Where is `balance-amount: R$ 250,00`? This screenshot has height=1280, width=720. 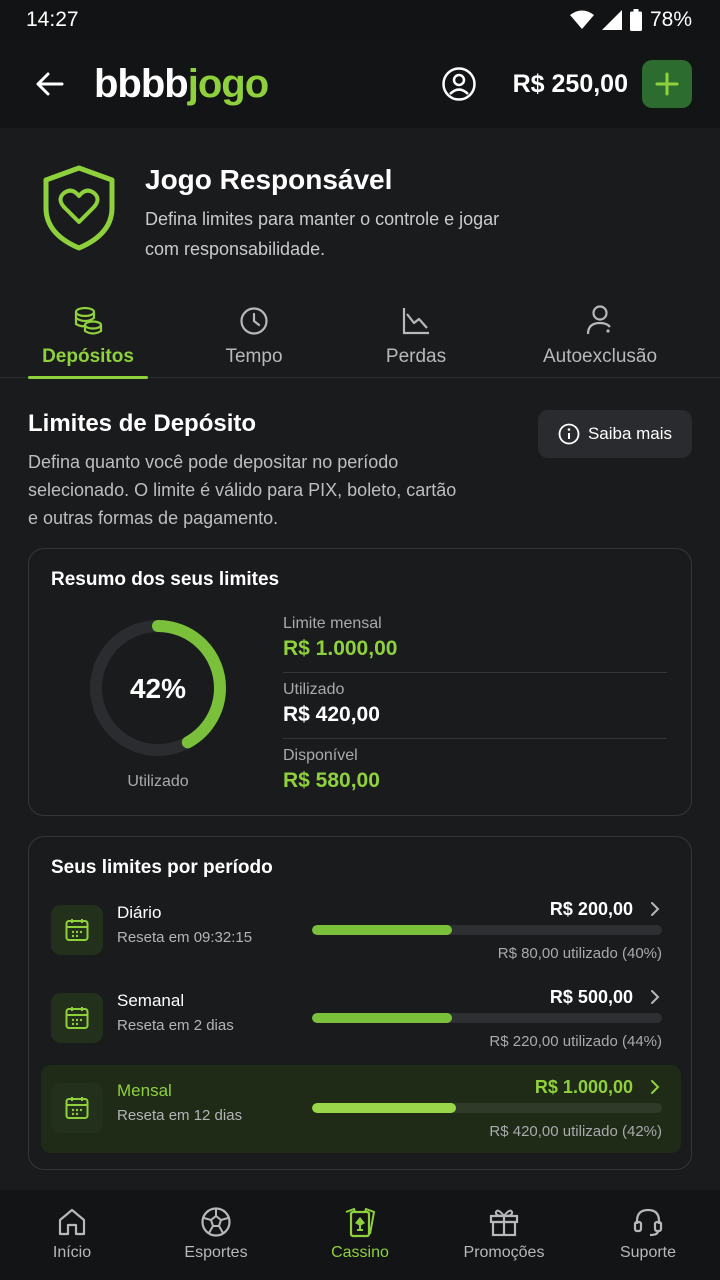 balance-amount: R$ 250,00 is located at coordinates (570, 84).